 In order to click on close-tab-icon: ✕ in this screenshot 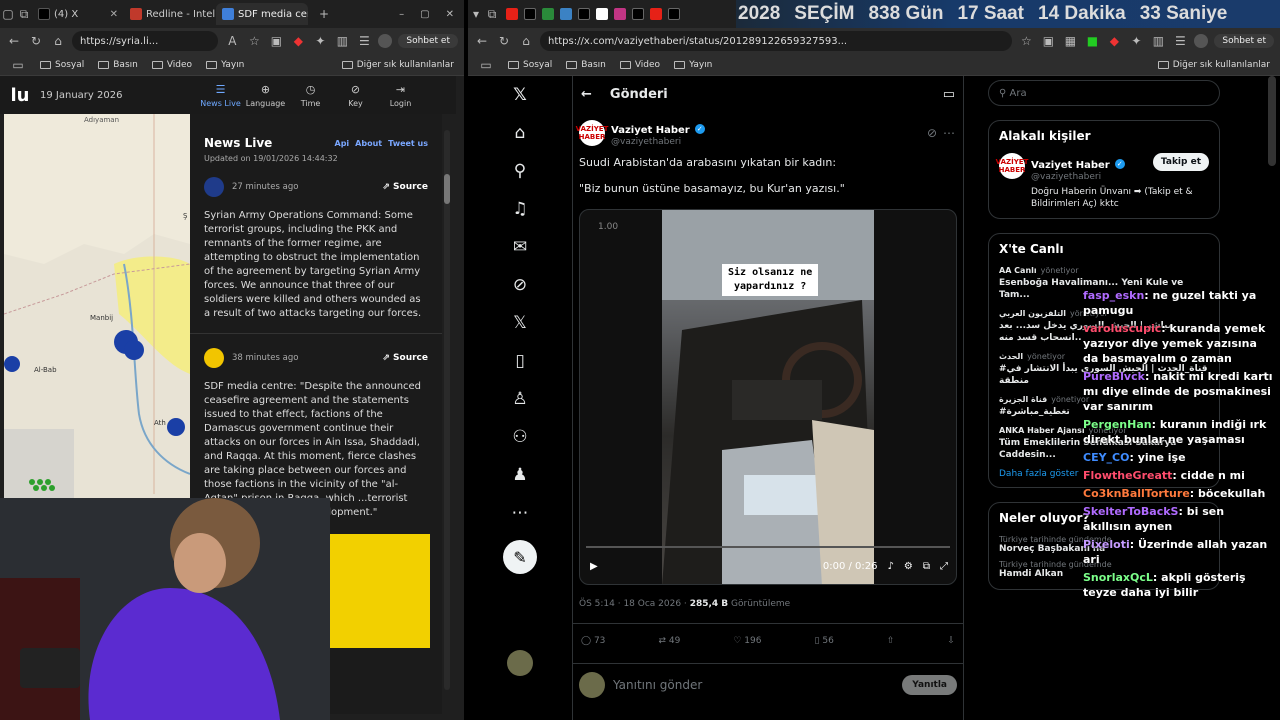, I will do `click(114, 14)`.